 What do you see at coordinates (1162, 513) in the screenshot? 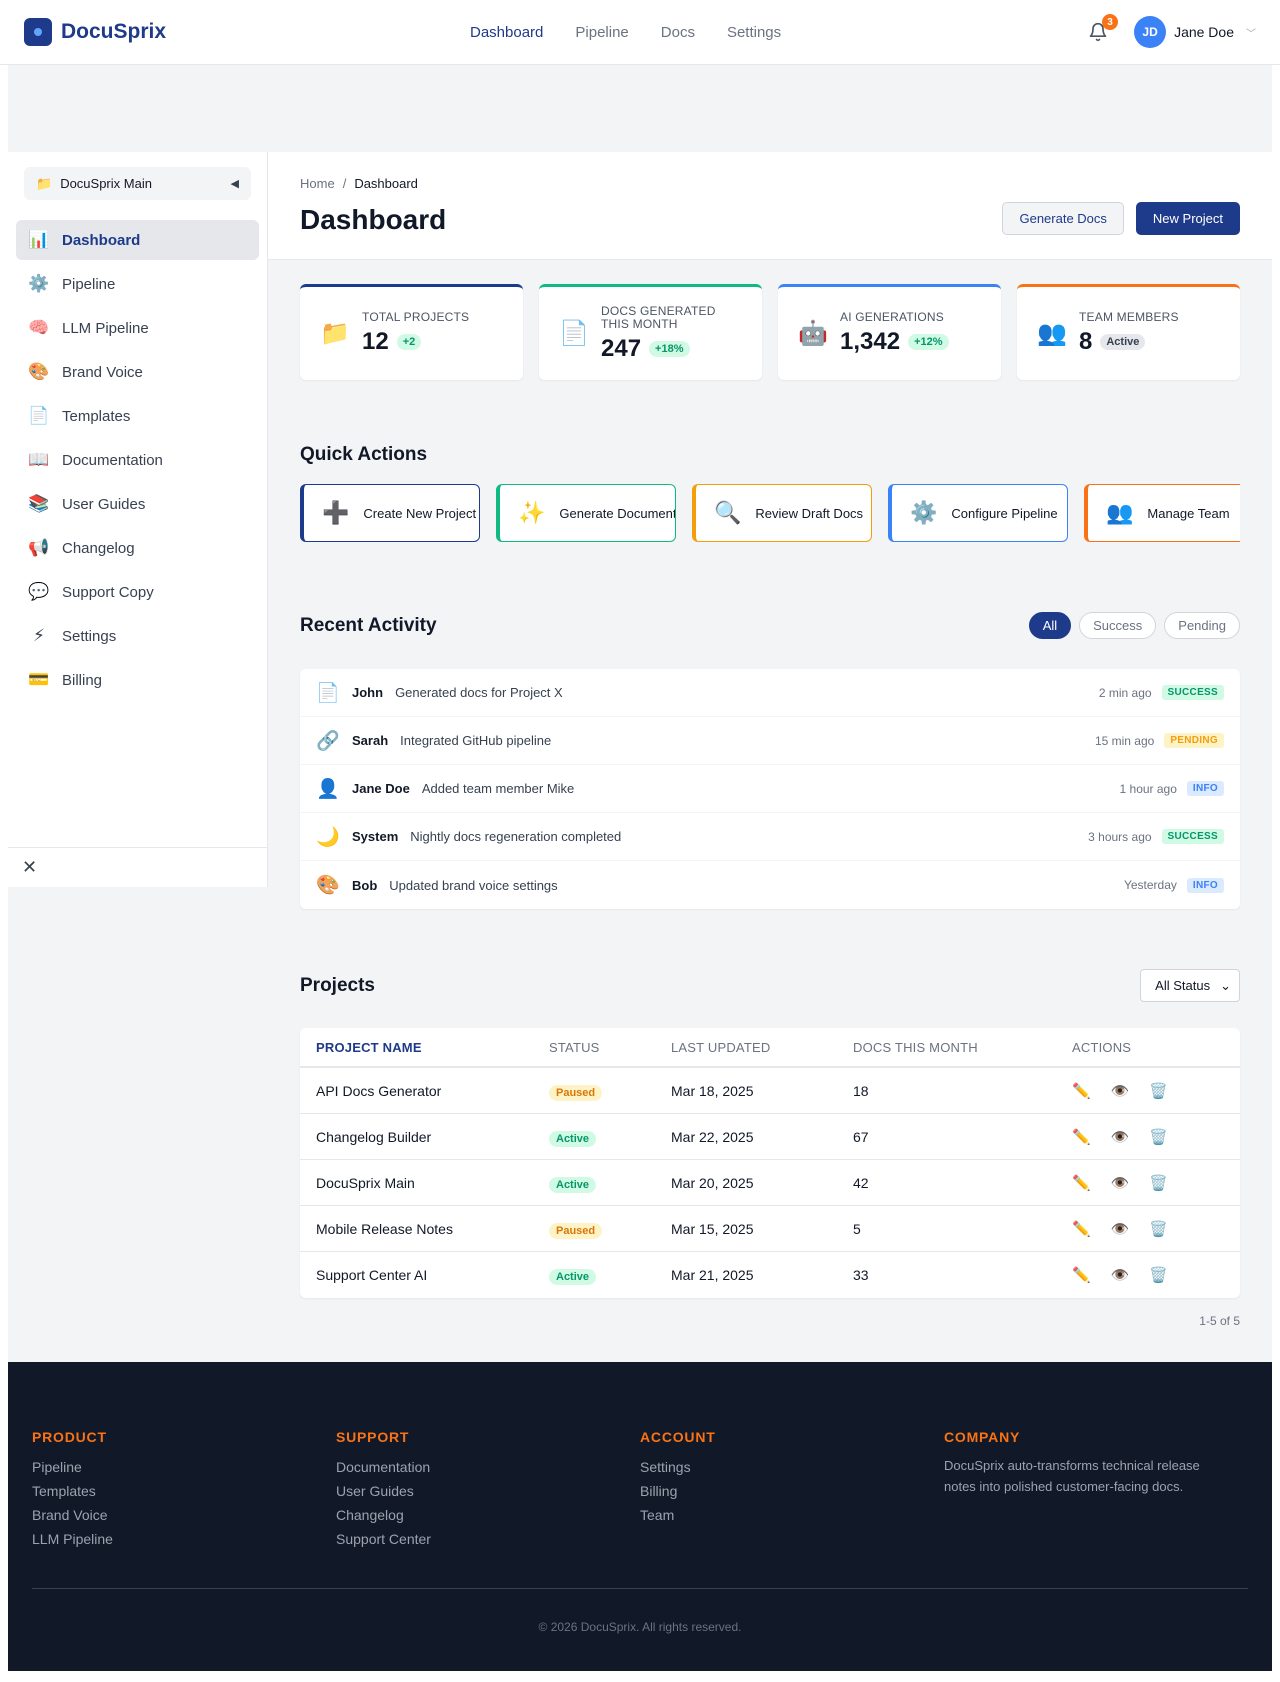
I see `quick-action-manage-team: 👥 Manage Team` at bounding box center [1162, 513].